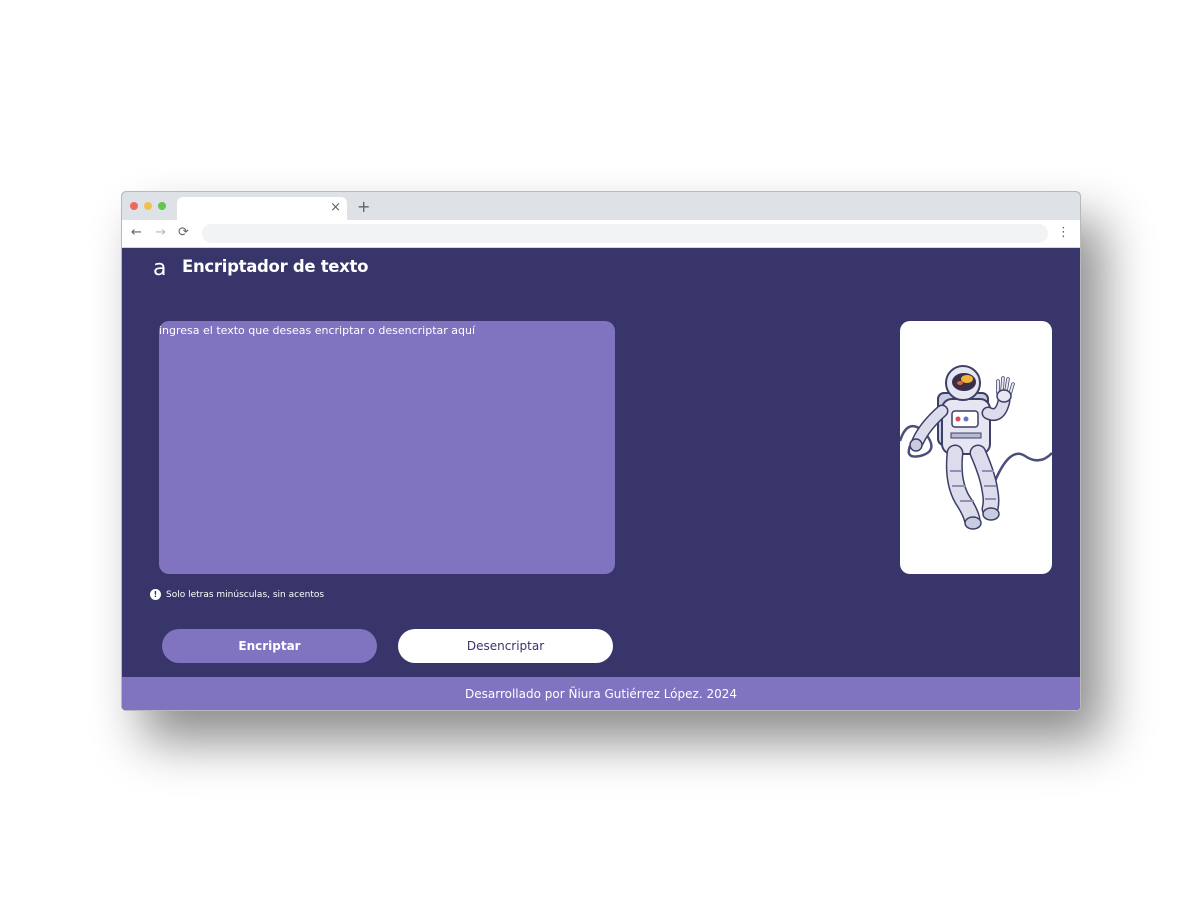 The width and height of the screenshot is (1200, 900). I want to click on page-title: Encriptador de texto, so click(275, 266).